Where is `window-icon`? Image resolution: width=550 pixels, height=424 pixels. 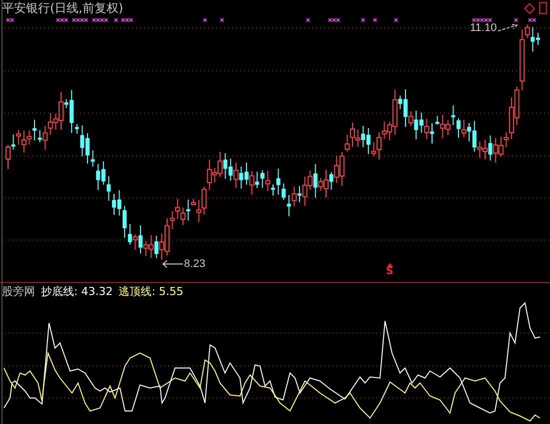 window-icon is located at coordinates (543, 8).